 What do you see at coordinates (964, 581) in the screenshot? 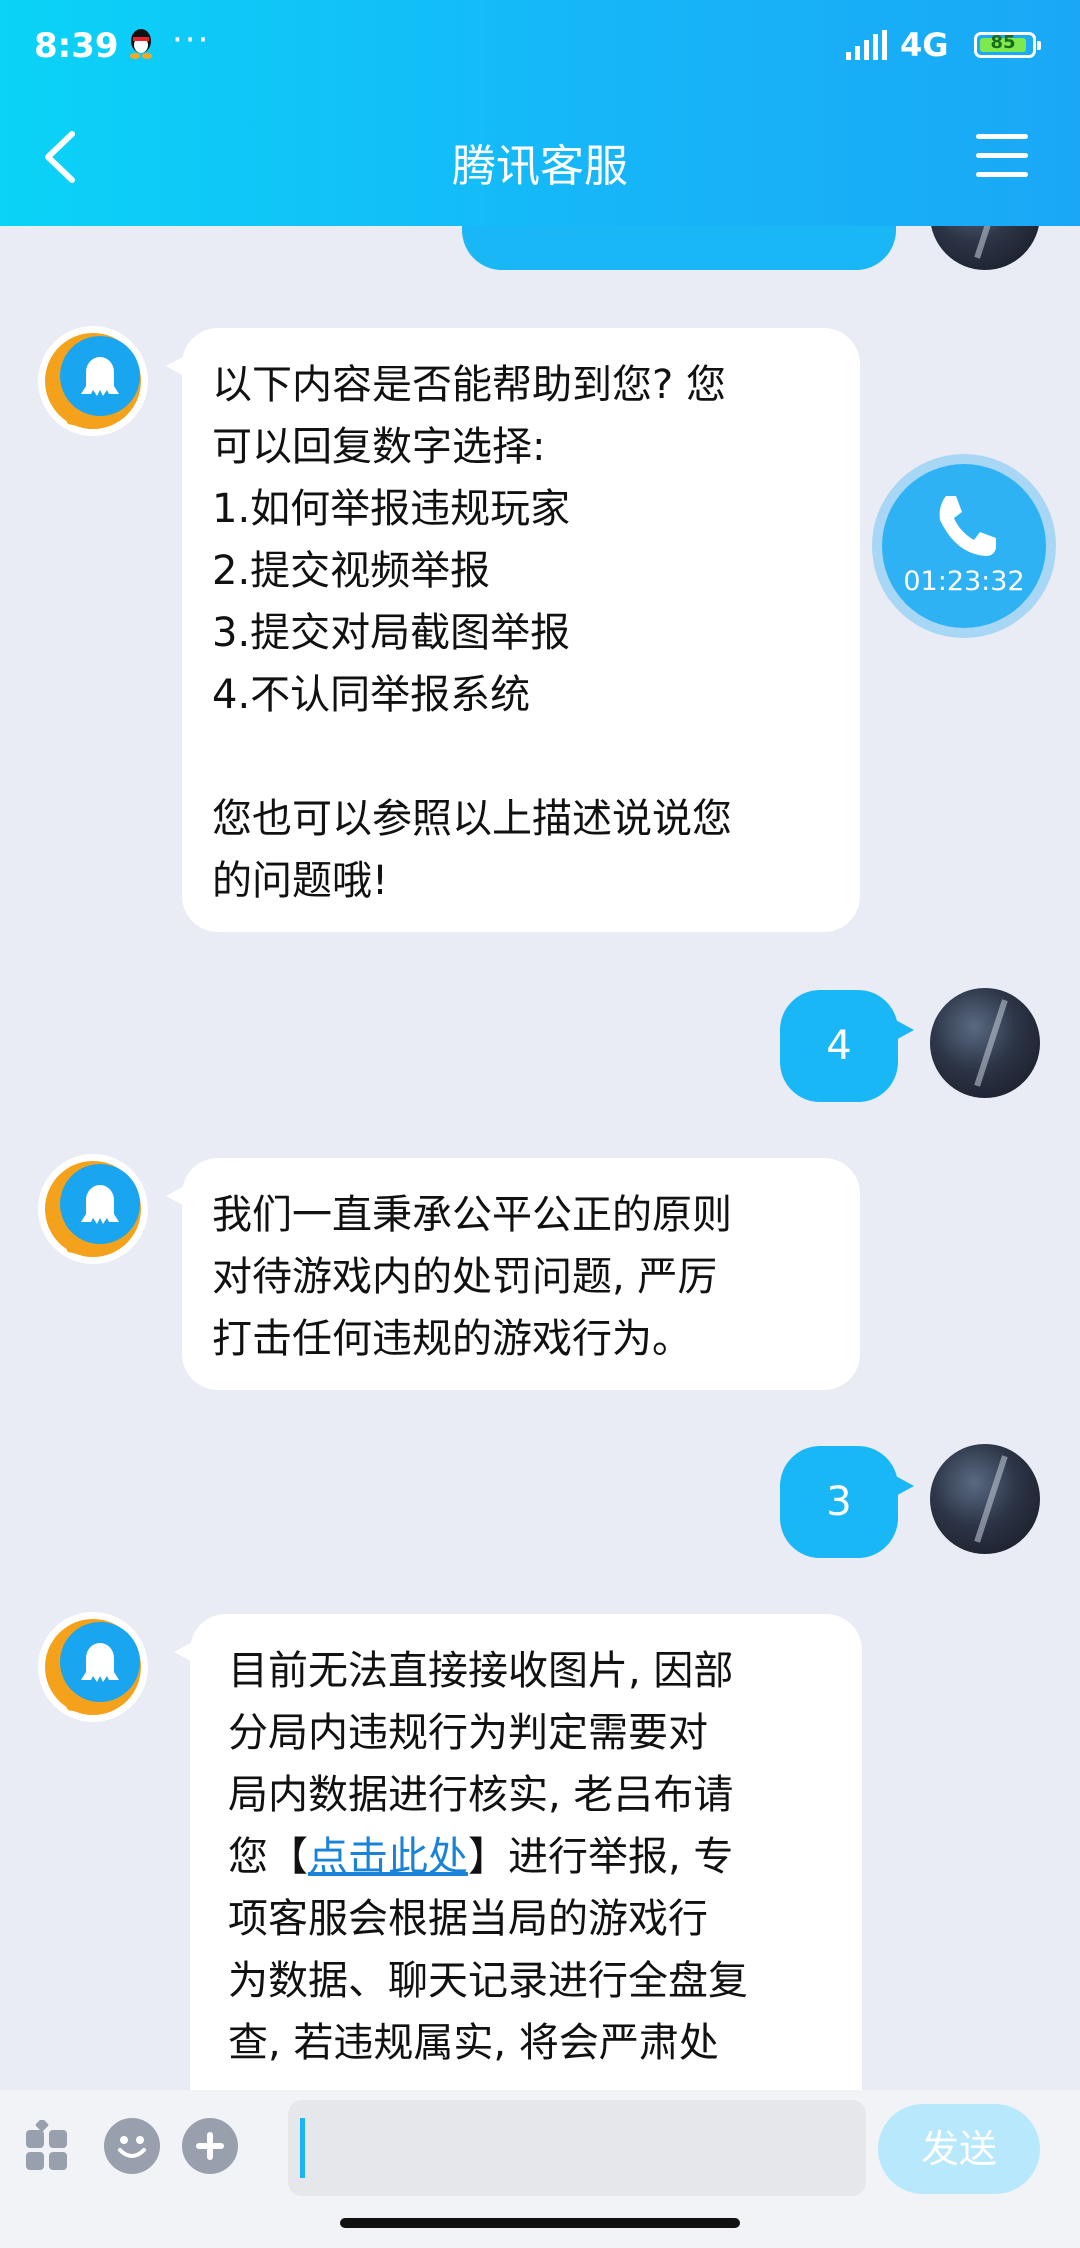
I see `call-duration: 01:23:32` at bounding box center [964, 581].